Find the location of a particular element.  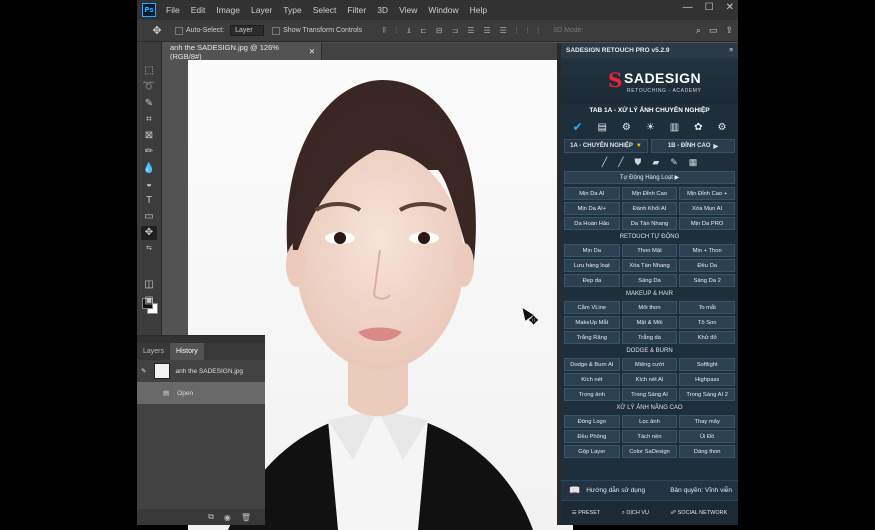

menu-3d: 3D is located at coordinates (382, 10).